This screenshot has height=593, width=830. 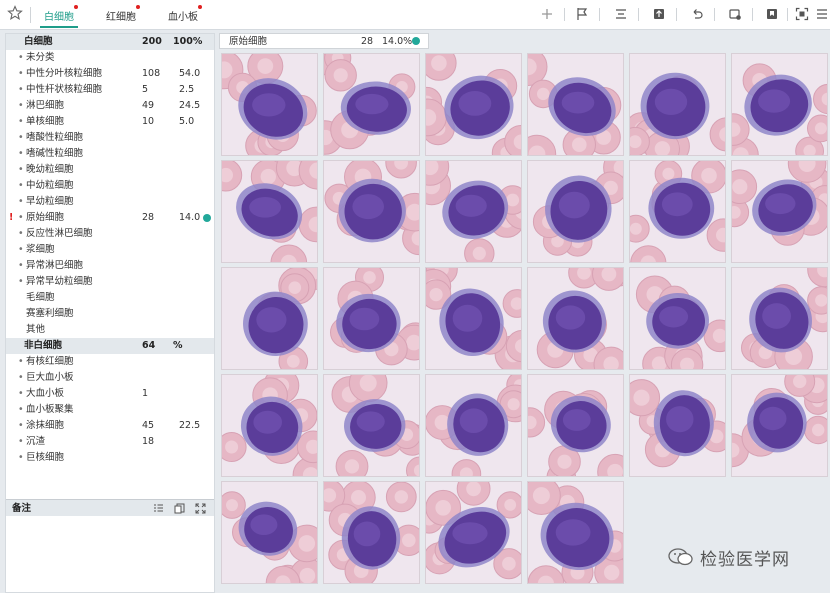 What do you see at coordinates (110, 282) in the screenshot?
I see `table-row: • 异常早幼粒细胞` at bounding box center [110, 282].